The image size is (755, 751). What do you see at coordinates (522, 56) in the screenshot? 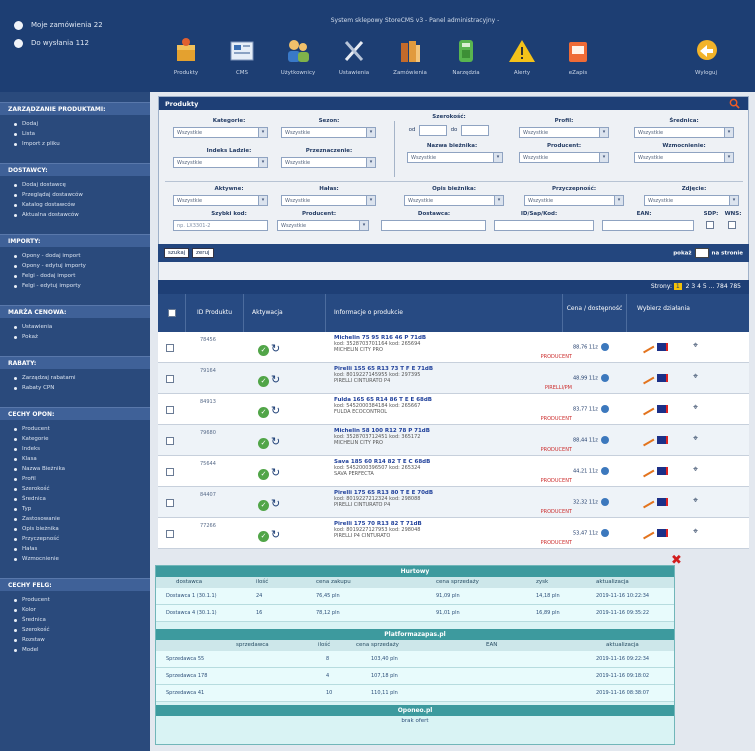
I see `nav-alerts: Alerty` at bounding box center [522, 56].